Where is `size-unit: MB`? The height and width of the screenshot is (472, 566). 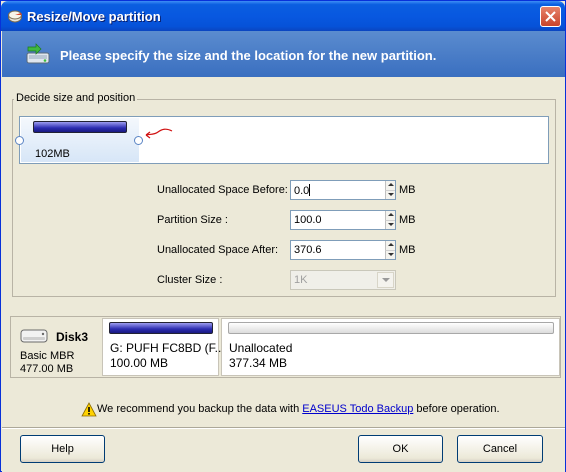
size-unit: MB is located at coordinates (407, 220).